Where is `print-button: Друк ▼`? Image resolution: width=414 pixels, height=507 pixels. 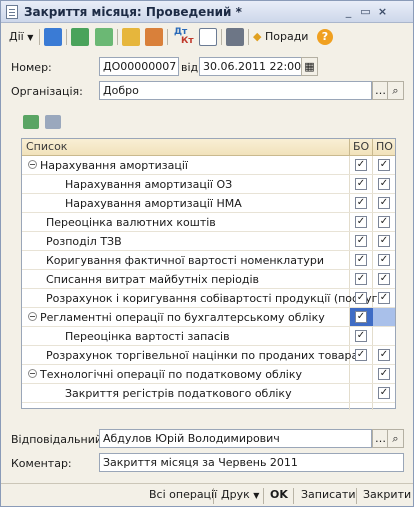 print-button: Друк ▼ is located at coordinates (240, 495).